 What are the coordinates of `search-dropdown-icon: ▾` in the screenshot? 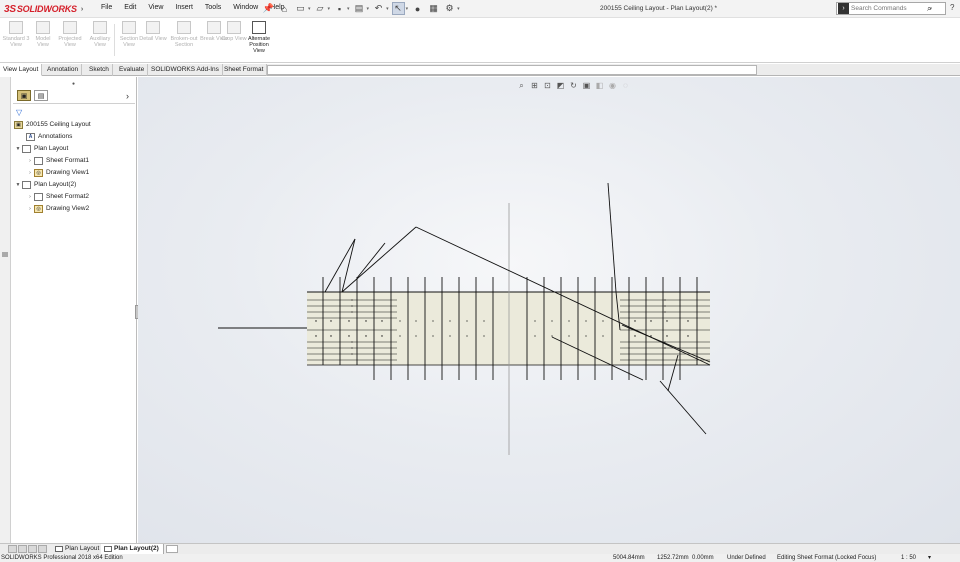 It's located at (930, 9).